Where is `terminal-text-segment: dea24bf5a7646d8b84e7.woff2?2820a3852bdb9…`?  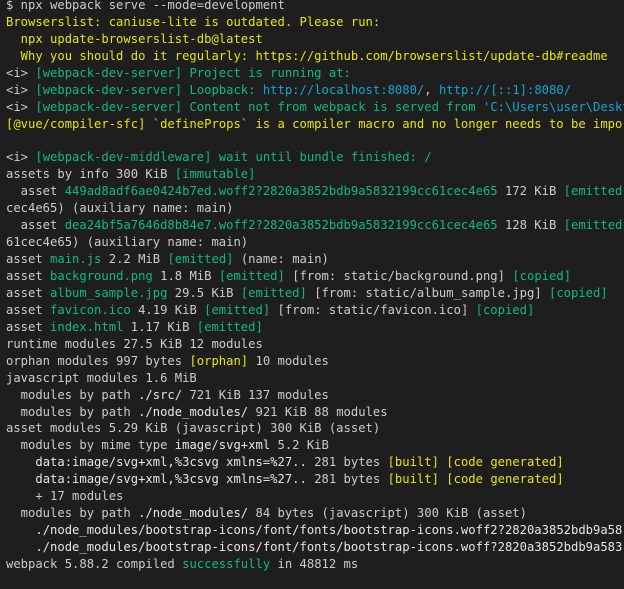
terminal-text-segment: dea24bf5a7646d8b84e7.woff2?2820a3852bdb9… is located at coordinates (281, 225).